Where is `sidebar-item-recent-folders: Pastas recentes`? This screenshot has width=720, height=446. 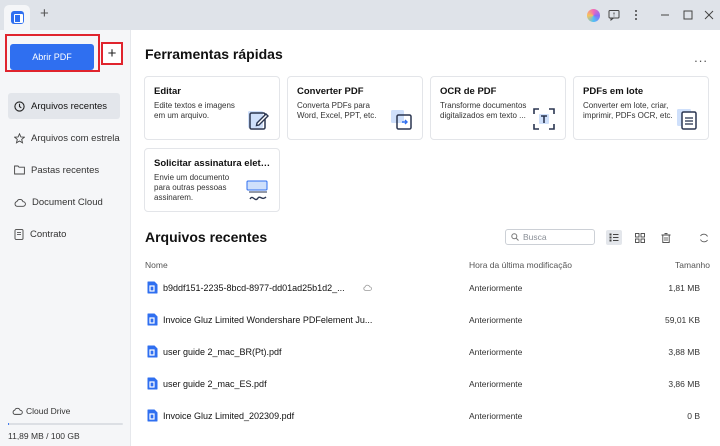 sidebar-item-recent-folders: Pastas recentes is located at coordinates (64, 170).